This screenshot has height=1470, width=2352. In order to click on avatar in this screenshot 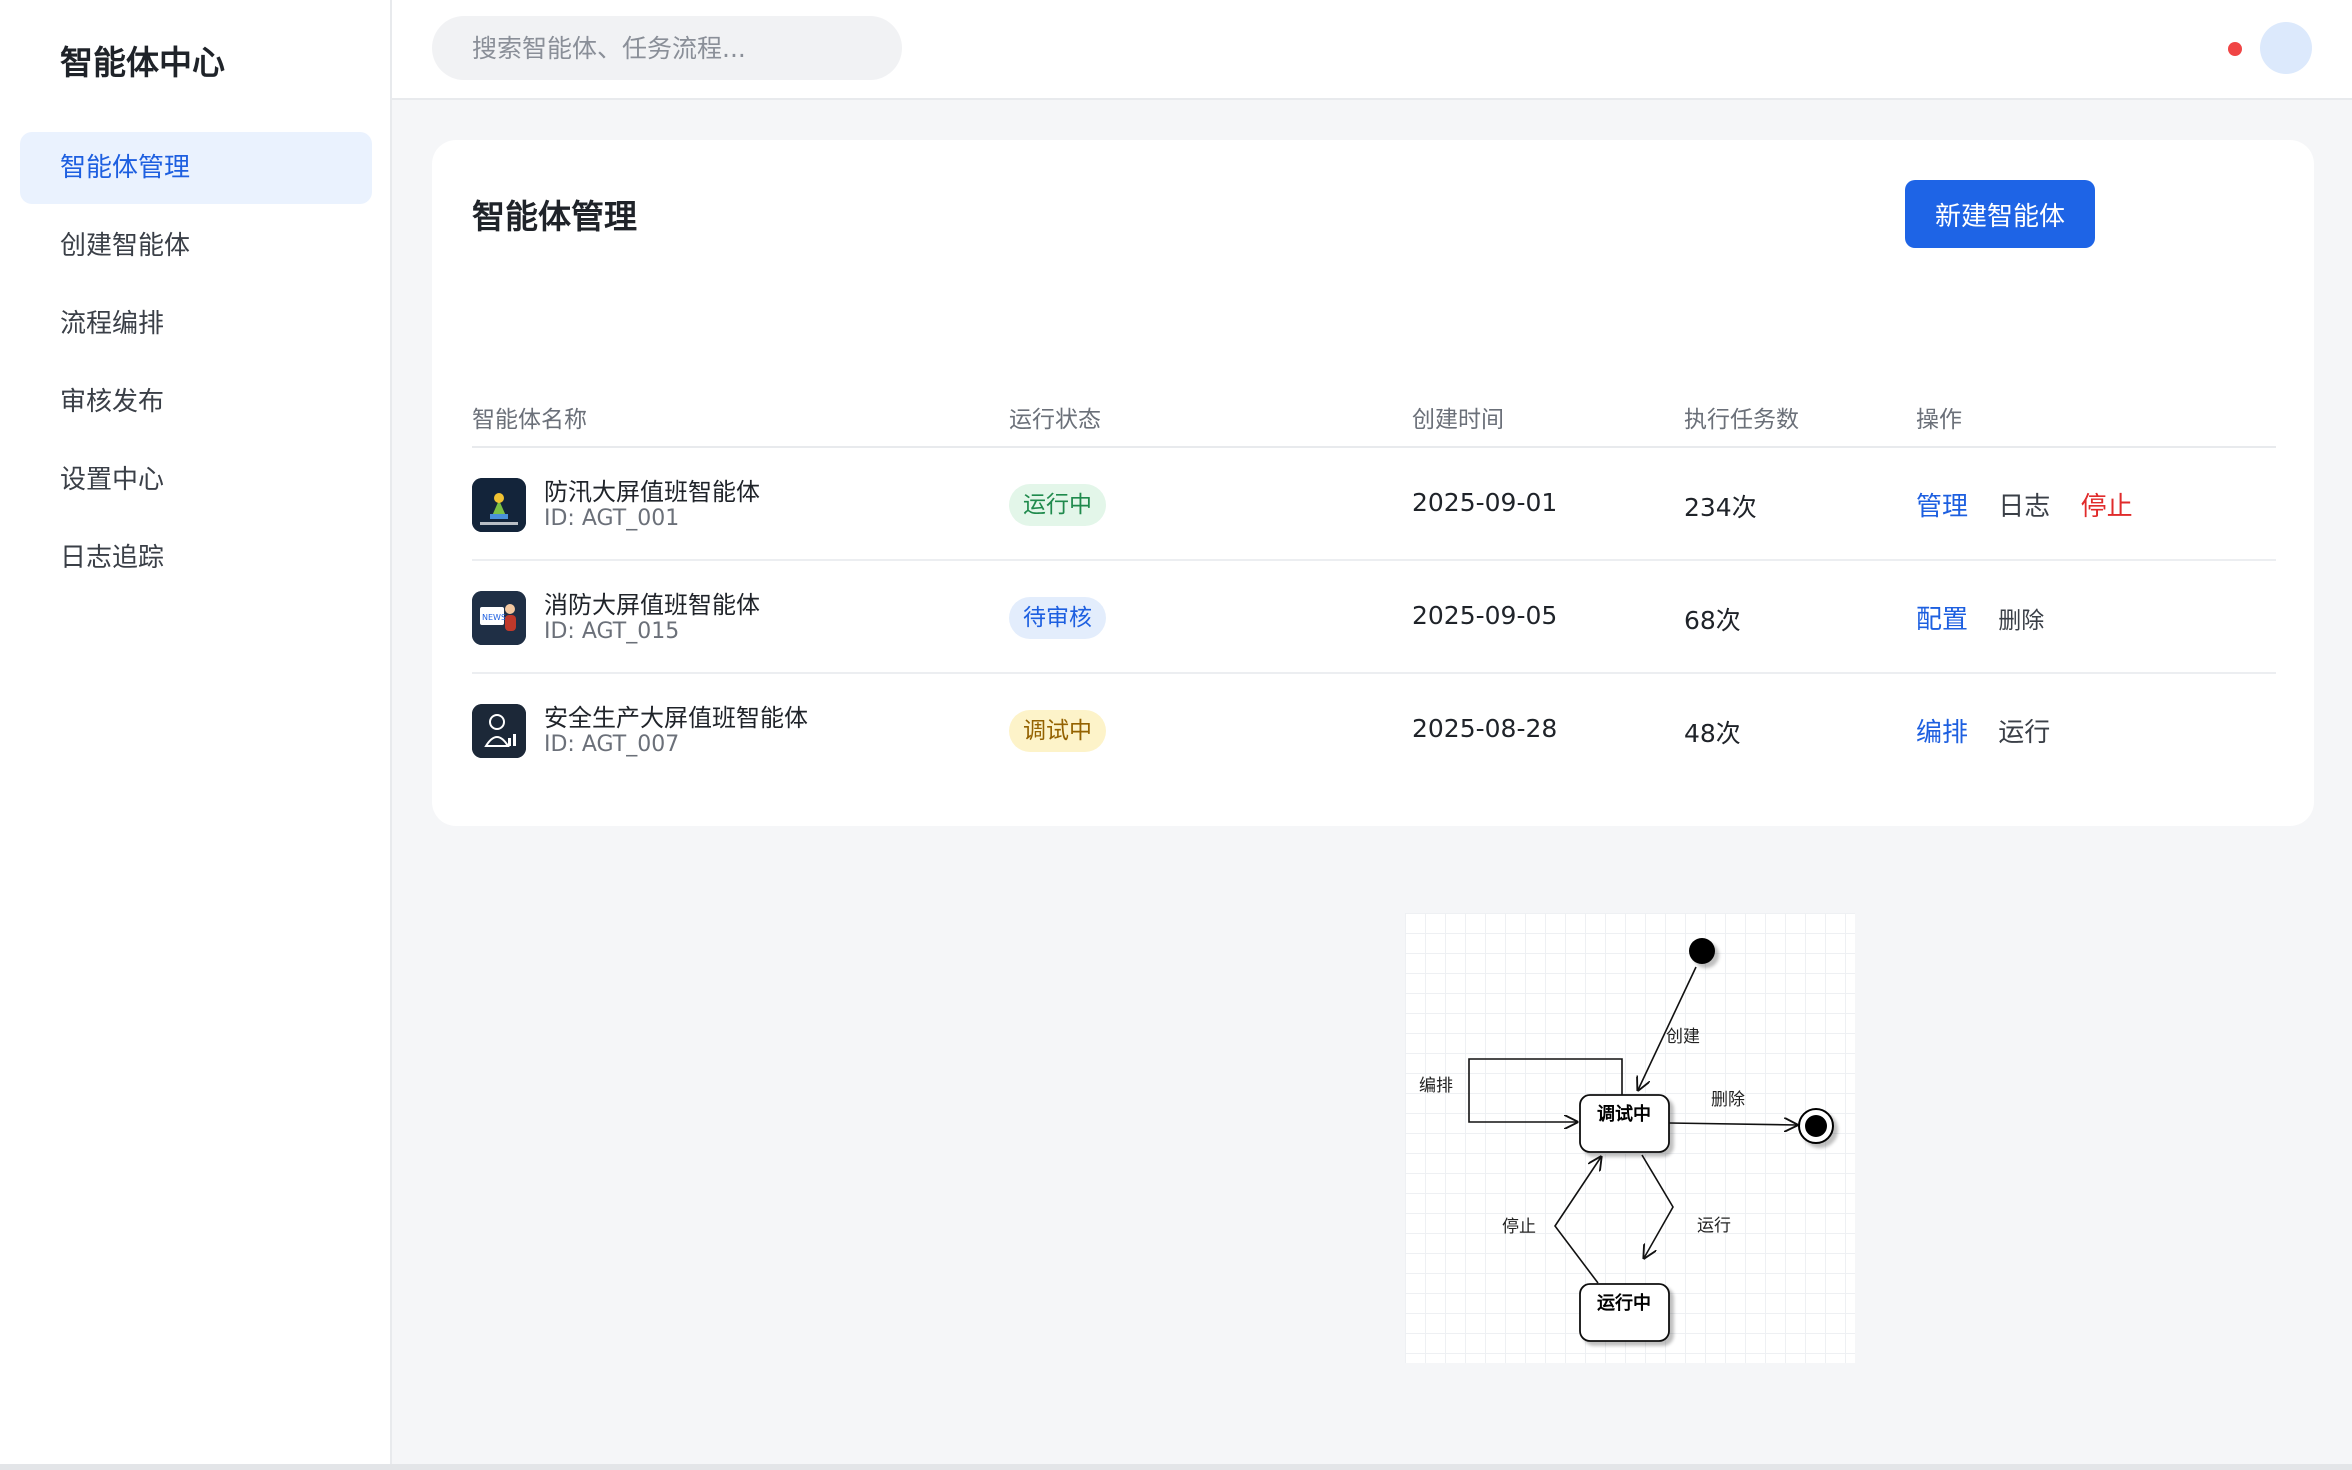, I will do `click(2286, 48)`.